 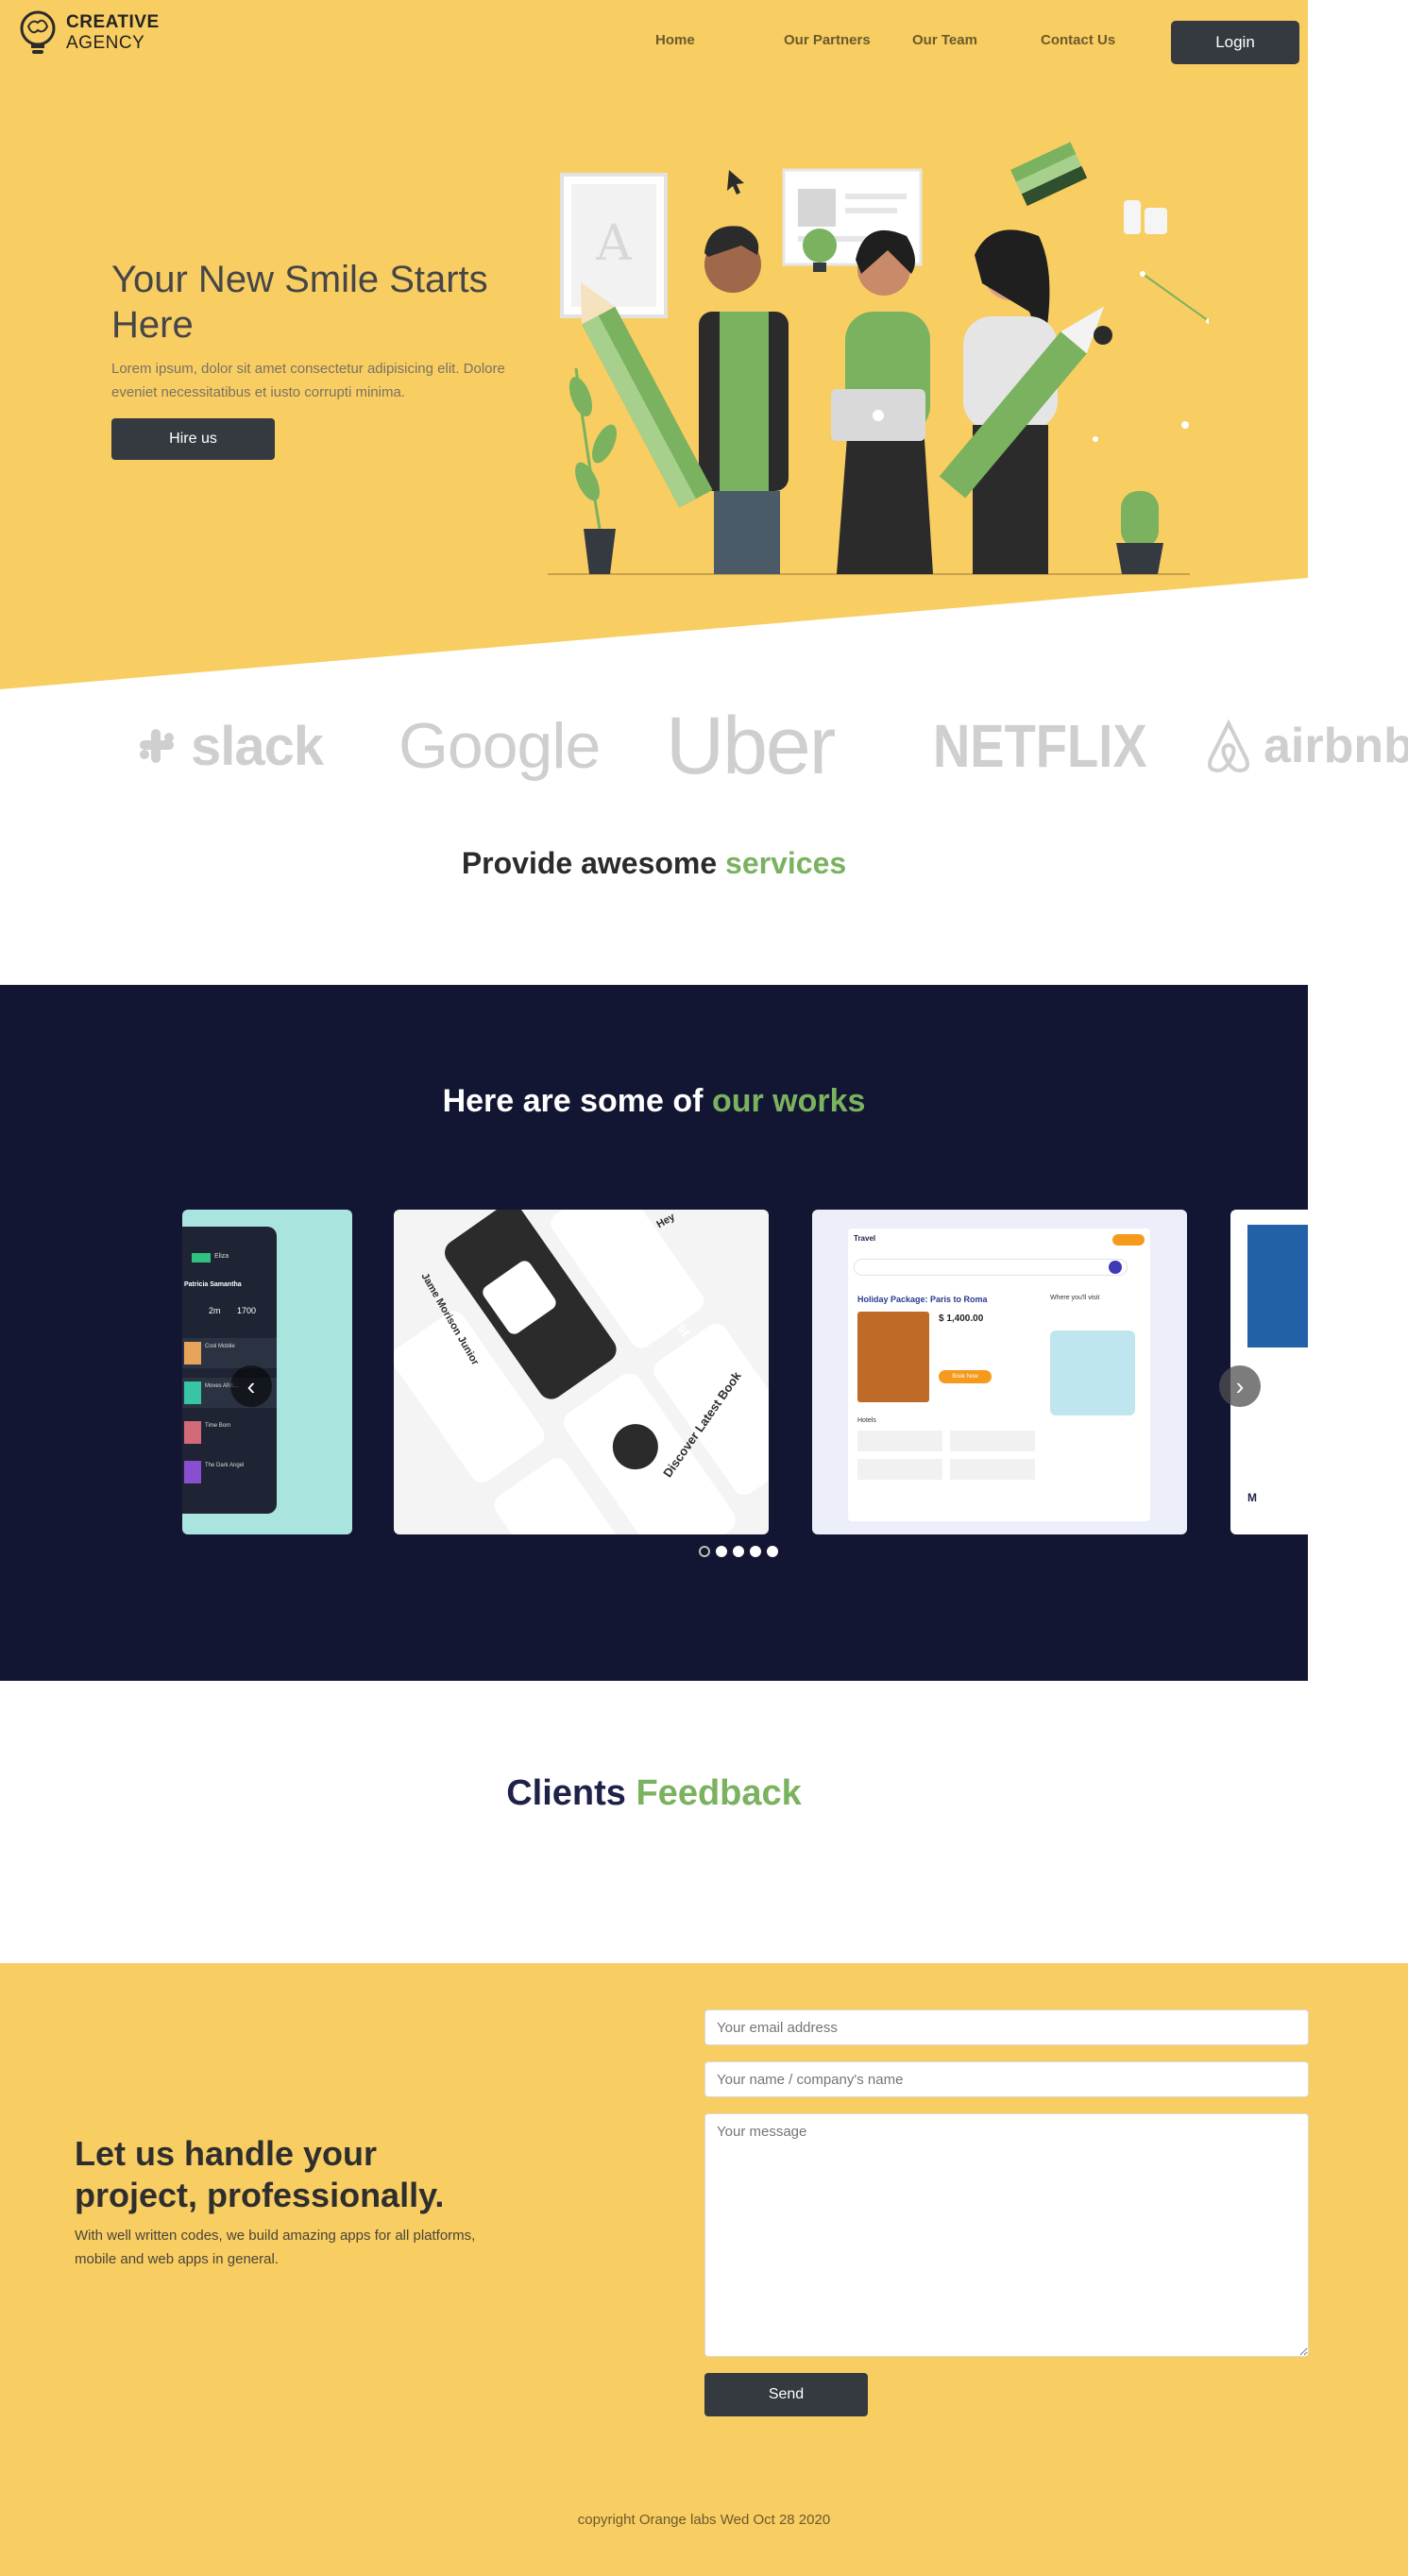 What do you see at coordinates (113, 22) in the screenshot?
I see `brand-name-line1: CREATIVE` at bounding box center [113, 22].